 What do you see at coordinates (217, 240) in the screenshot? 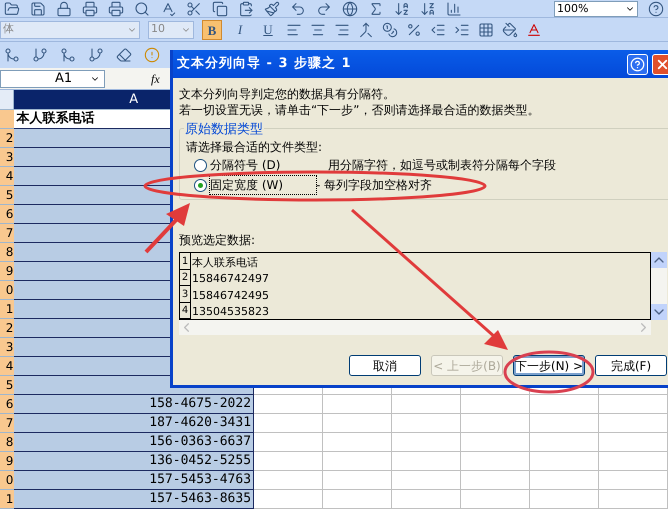
I see `preview-label: 预览选定数据:` at bounding box center [217, 240].